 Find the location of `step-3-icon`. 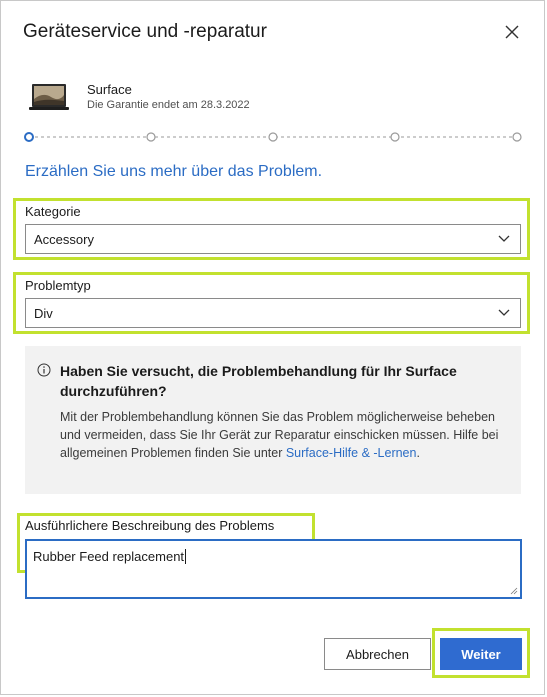

step-3-icon is located at coordinates (273, 137).